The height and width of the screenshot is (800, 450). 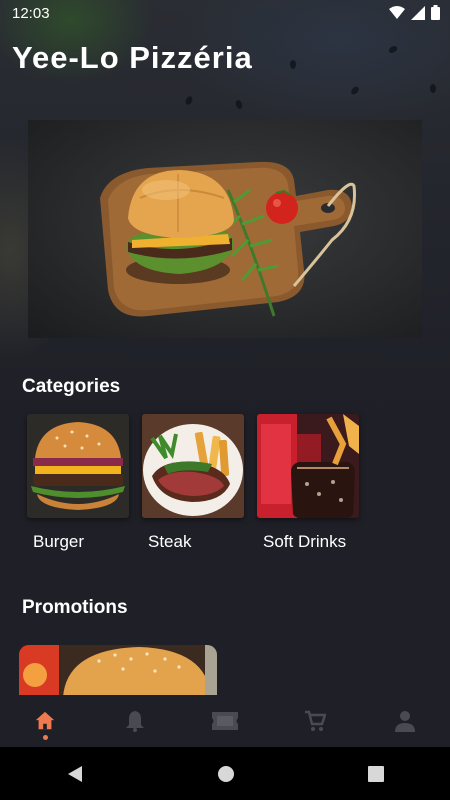 What do you see at coordinates (397, 12) in the screenshot?
I see `wifi-icon` at bounding box center [397, 12].